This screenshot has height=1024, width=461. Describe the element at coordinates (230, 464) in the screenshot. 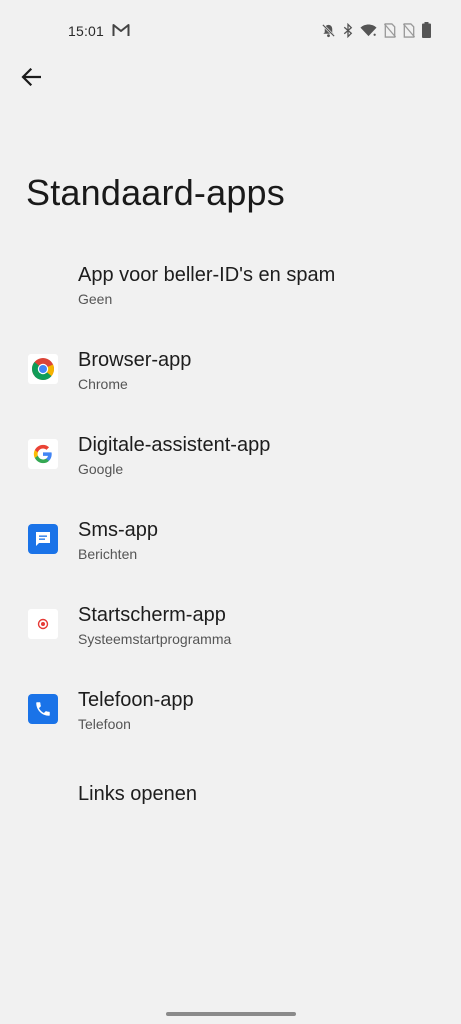

I see `list-item-digital-assistant-app: Digitale-assistent-app Google` at that location.